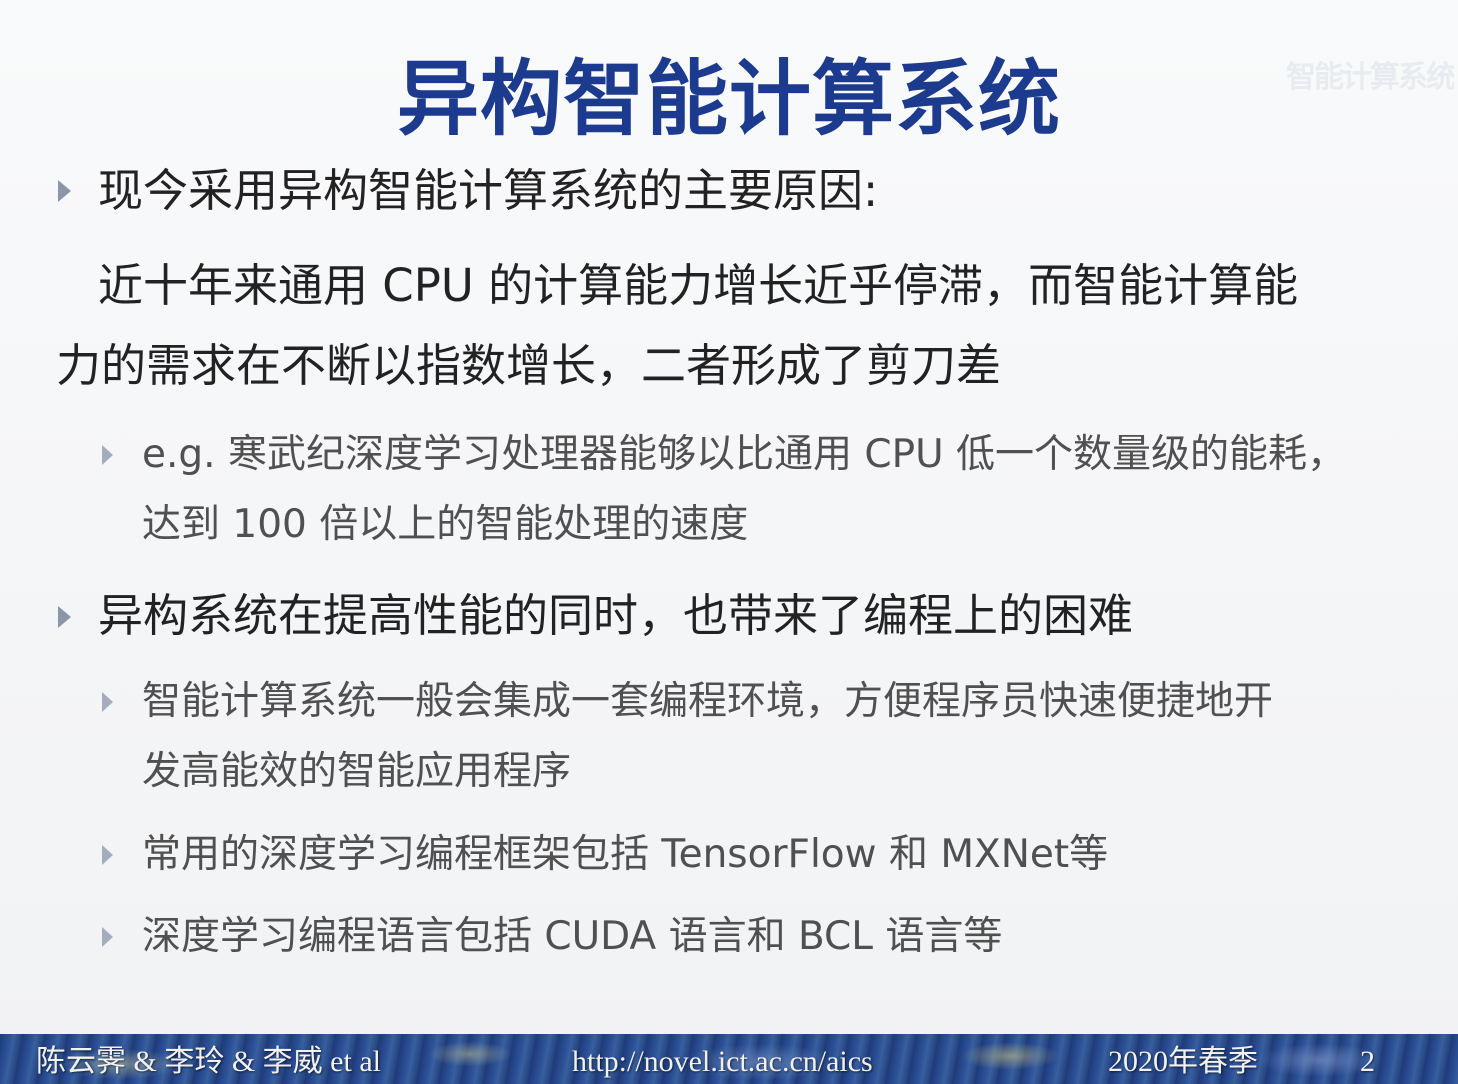 Image resolution: width=1458 pixels, height=1084 pixels. I want to click on sub-bullet-2-1-line-2: 发高能效的智能应用程序, so click(357, 771).